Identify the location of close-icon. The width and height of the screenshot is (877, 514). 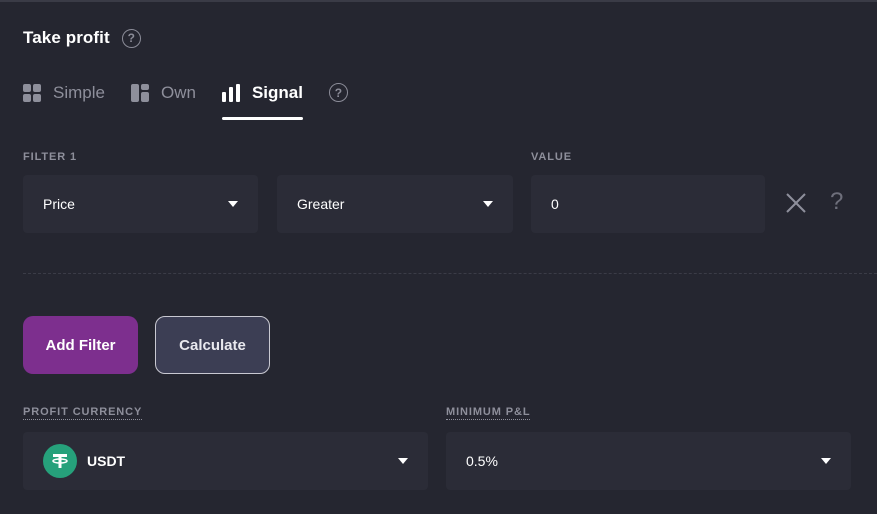
(796, 203).